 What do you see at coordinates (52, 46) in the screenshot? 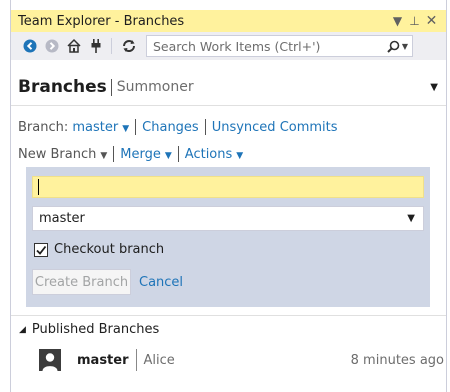
I see `forward-icon` at bounding box center [52, 46].